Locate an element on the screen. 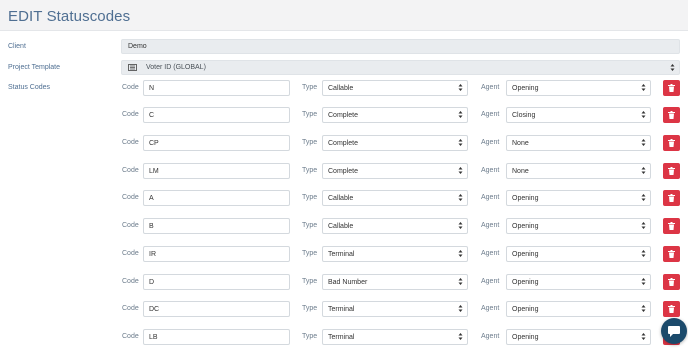 The width and height of the screenshot is (688, 348). client-label: Client is located at coordinates (17, 46).